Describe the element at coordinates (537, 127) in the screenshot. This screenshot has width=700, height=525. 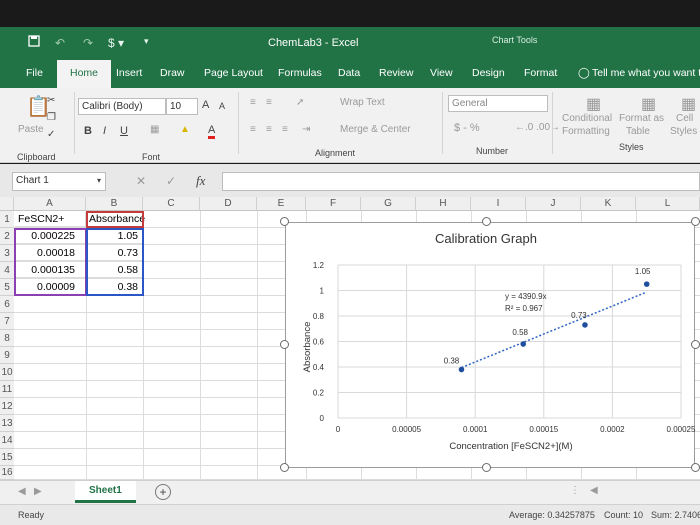
I see `decimal-icon: ←.0 .00→` at that location.